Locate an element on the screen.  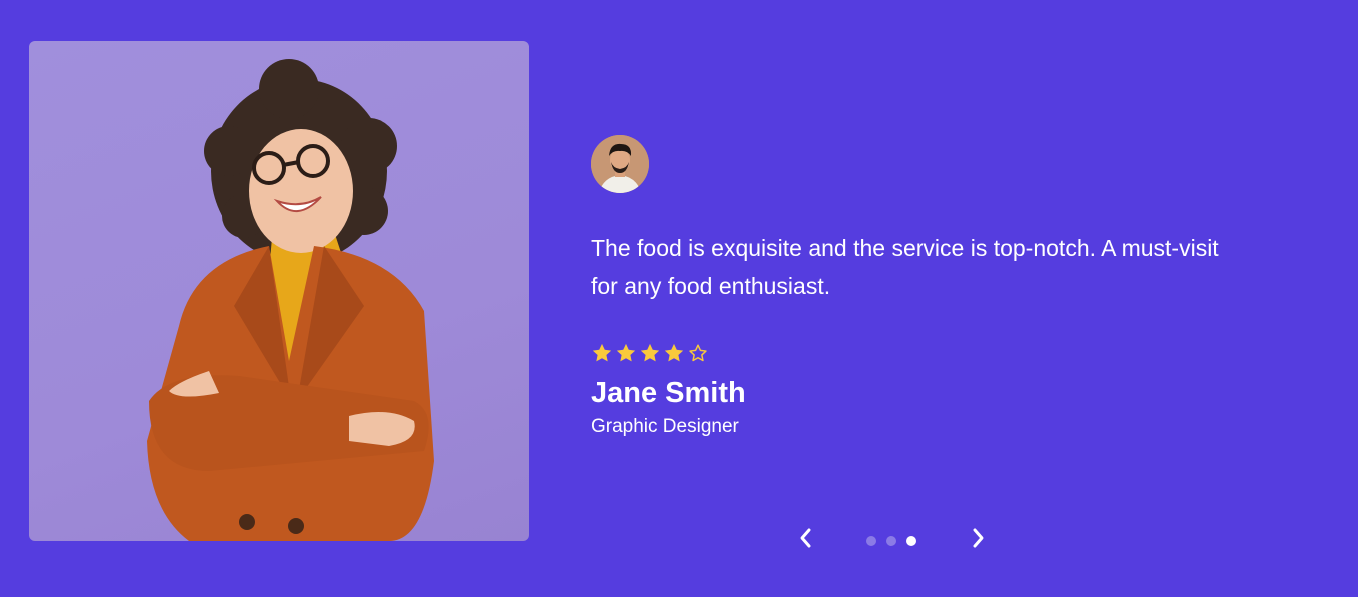
man-avatar-image is located at coordinates (620, 164).